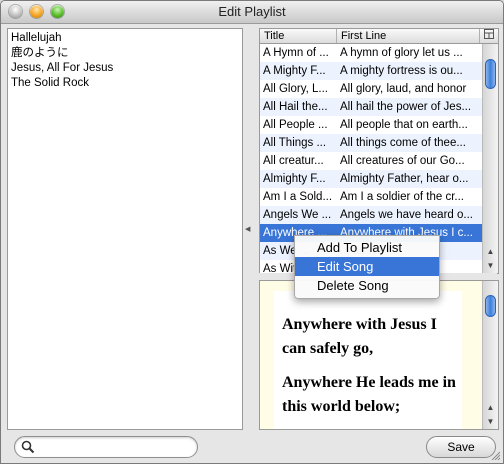 The height and width of the screenshot is (464, 504). Describe the element at coordinates (490, 158) in the screenshot. I see `songs-scrollbar: ▲ ▼` at that location.